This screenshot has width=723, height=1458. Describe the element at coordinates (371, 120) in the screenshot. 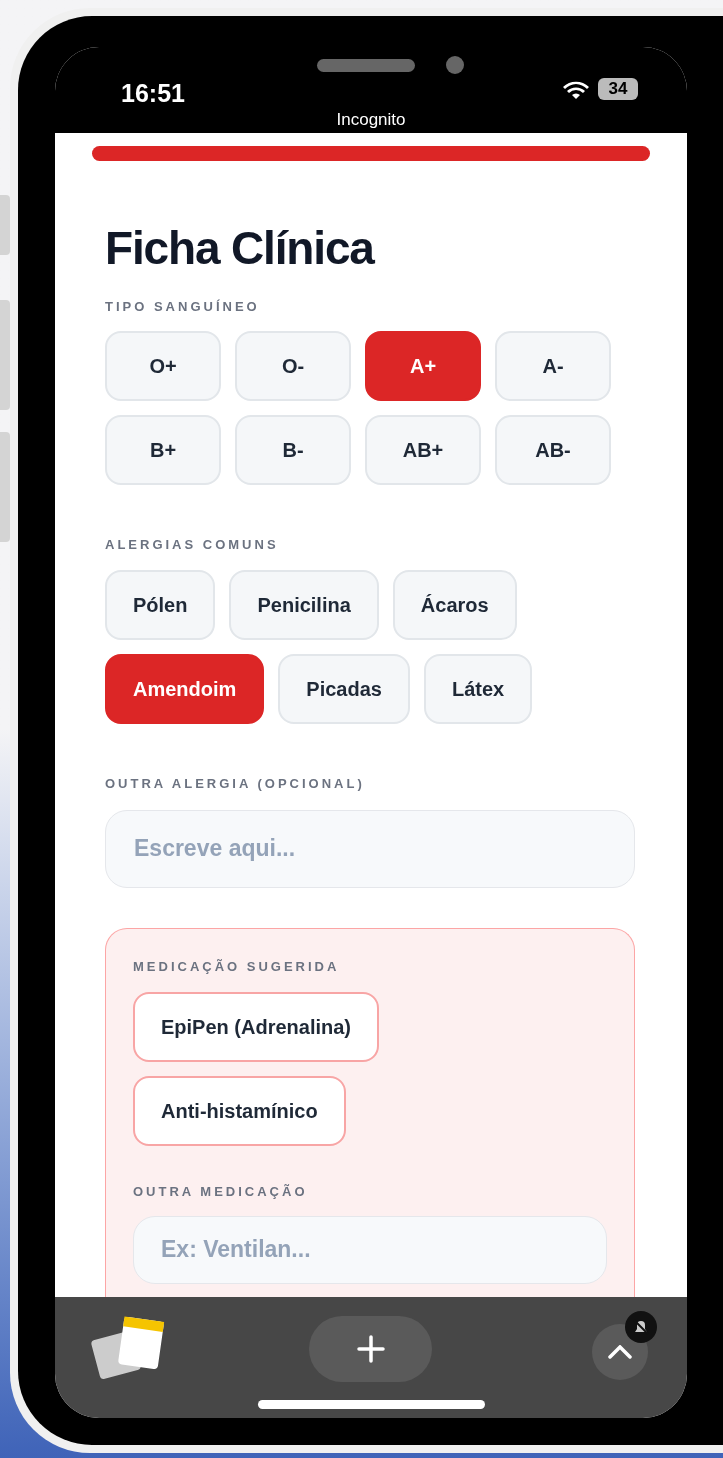

I see `incognito-label: Incognito` at that location.